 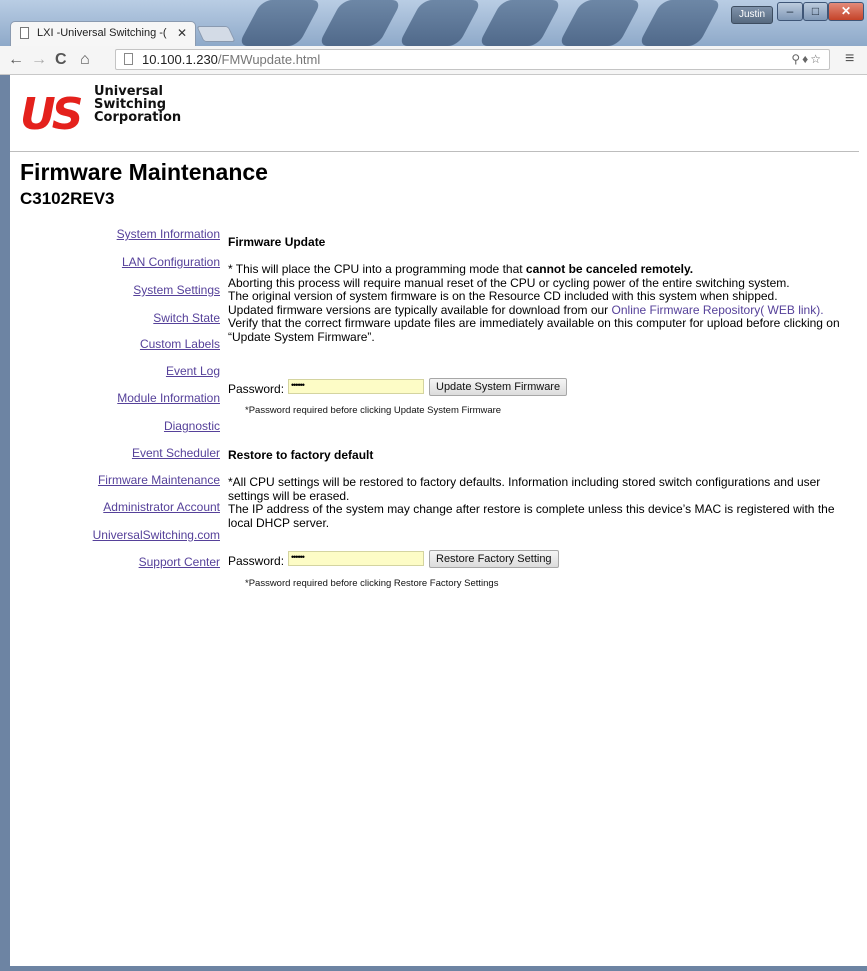 What do you see at coordinates (16, 60) in the screenshot?
I see `back-arrow-icon: ←` at bounding box center [16, 60].